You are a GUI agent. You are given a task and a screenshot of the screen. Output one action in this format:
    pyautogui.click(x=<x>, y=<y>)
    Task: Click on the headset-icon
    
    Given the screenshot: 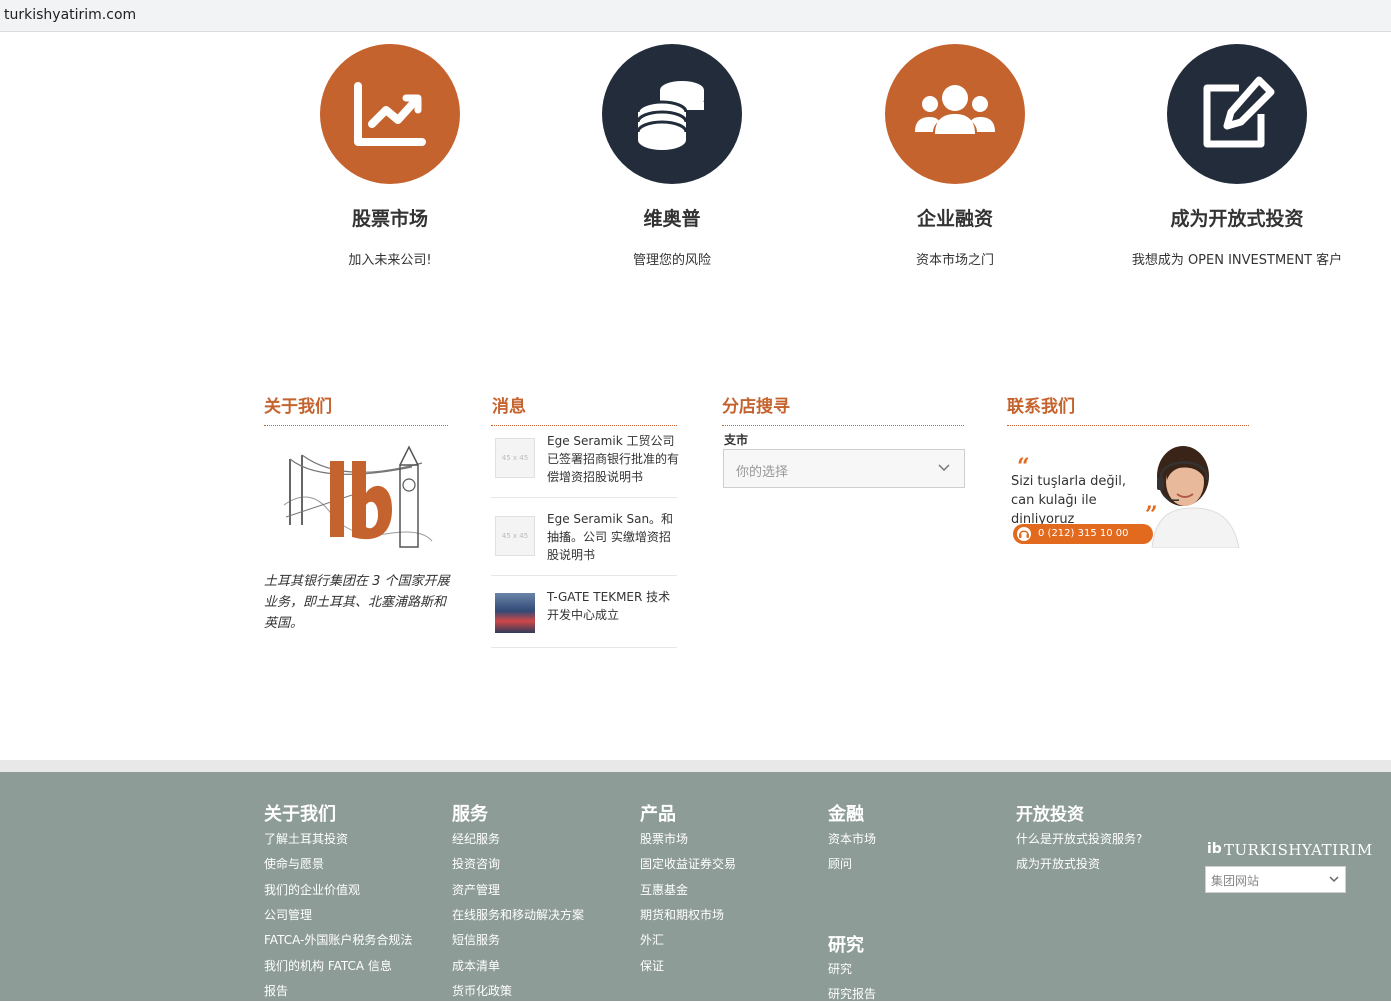 What is the action you would take?
    pyautogui.click(x=1024, y=534)
    